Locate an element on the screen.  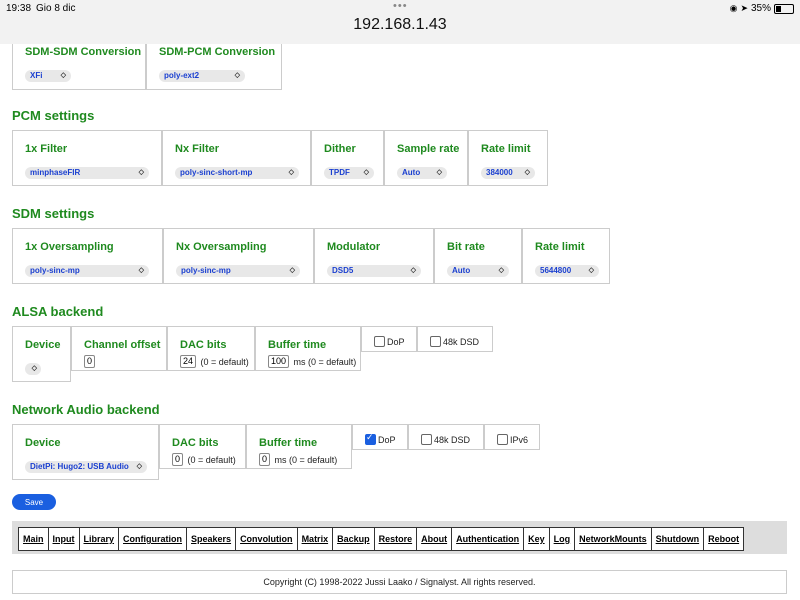
nav-link-log: Log is located at coordinates (563, 539).